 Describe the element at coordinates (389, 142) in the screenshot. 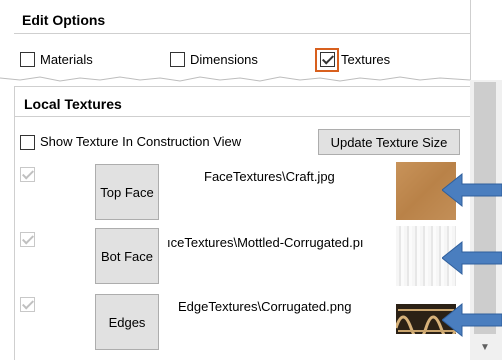

I see `update-texture-size-button: Update Texture Size` at that location.